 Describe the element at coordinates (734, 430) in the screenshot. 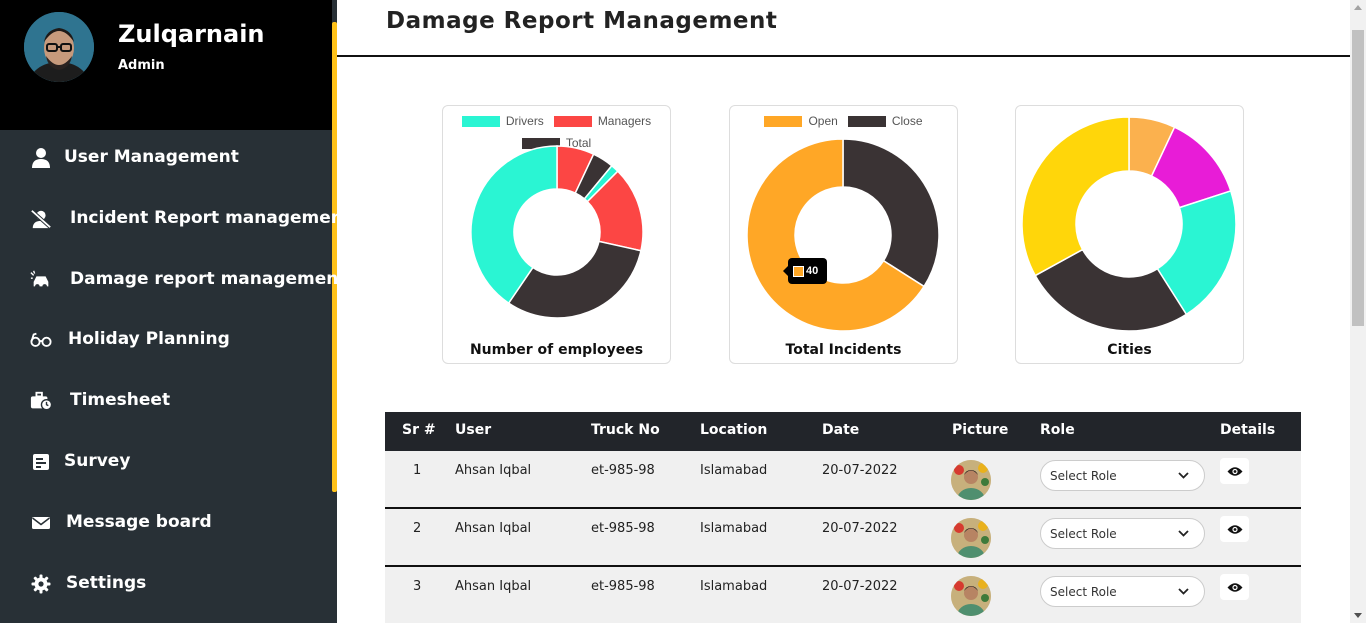

I see `column-header: Location` at that location.